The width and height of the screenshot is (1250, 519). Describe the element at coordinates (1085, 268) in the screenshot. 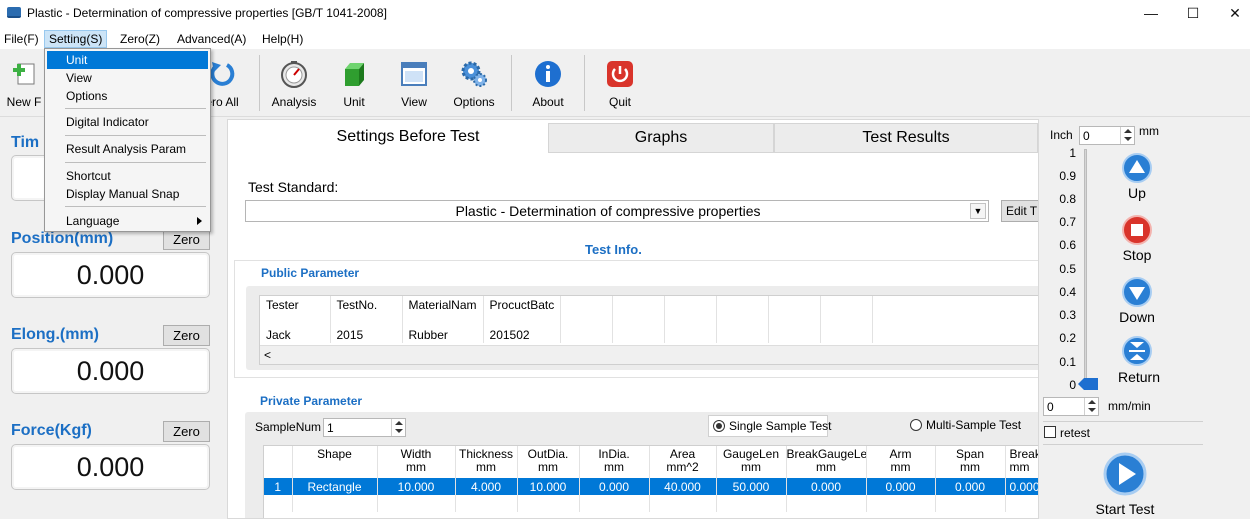

I see `speed-slider-track` at that location.